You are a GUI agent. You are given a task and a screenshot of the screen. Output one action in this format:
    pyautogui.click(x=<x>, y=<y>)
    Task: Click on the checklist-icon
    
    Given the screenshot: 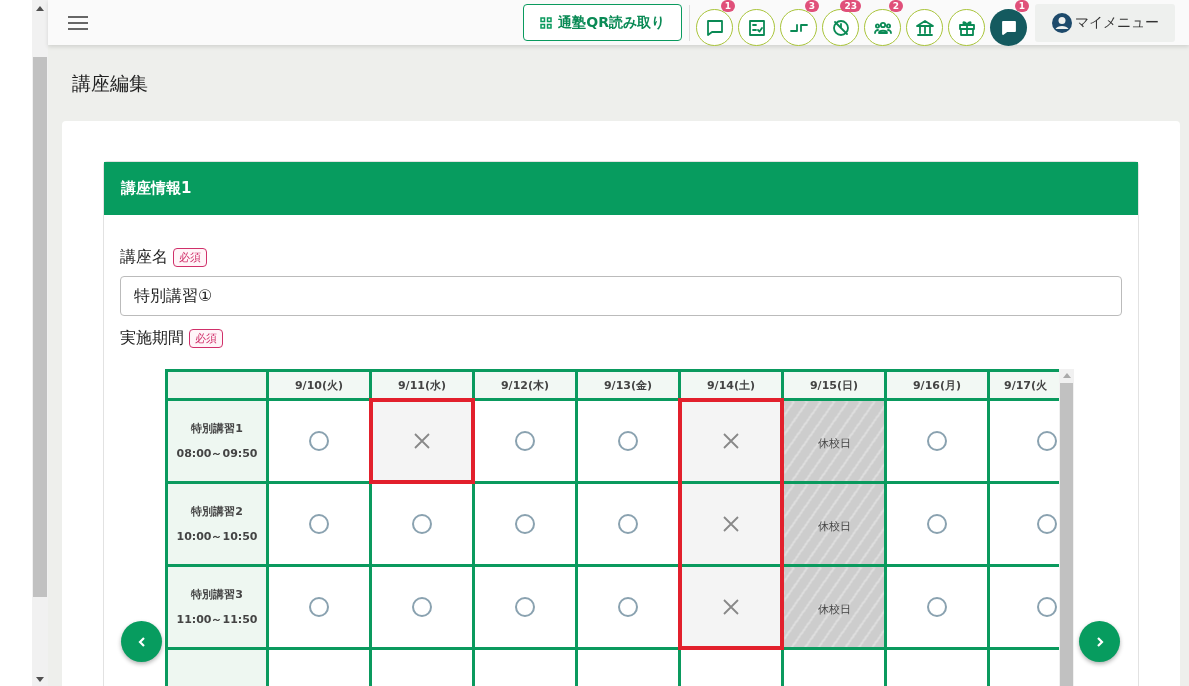 What is the action you would take?
    pyautogui.click(x=756, y=27)
    